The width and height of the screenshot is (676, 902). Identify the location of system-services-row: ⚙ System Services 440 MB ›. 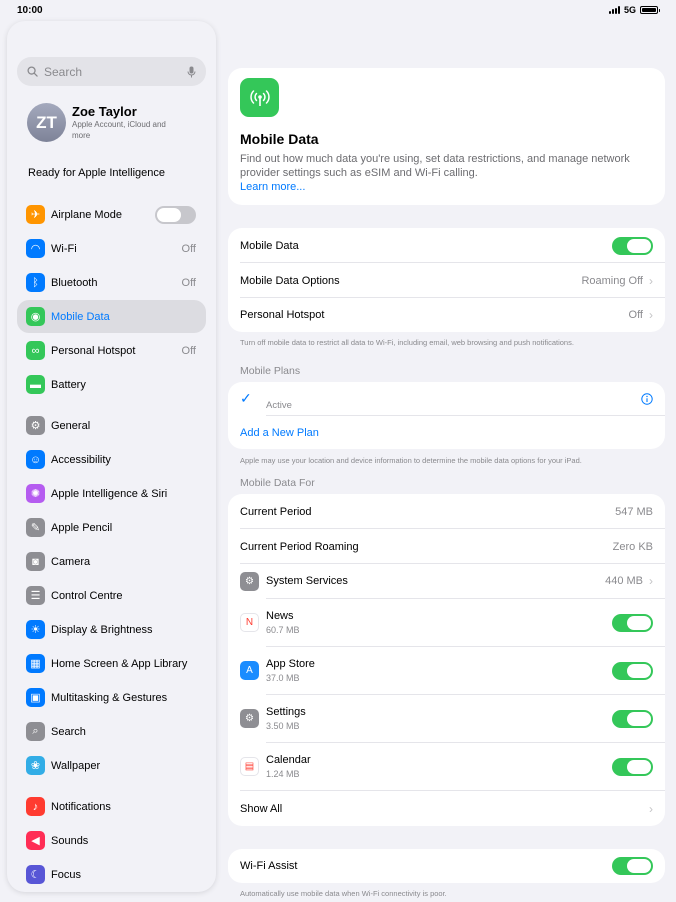
(446, 581).